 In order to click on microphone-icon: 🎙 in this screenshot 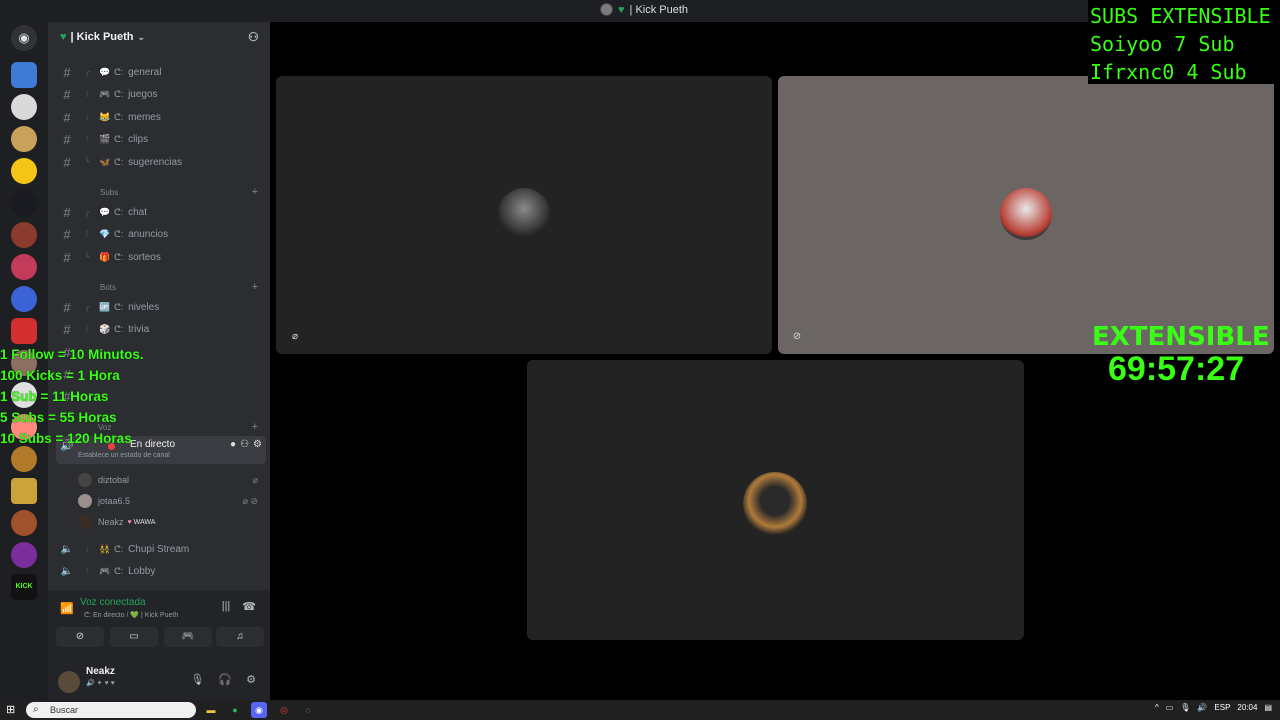, I will do `click(197, 679)`.